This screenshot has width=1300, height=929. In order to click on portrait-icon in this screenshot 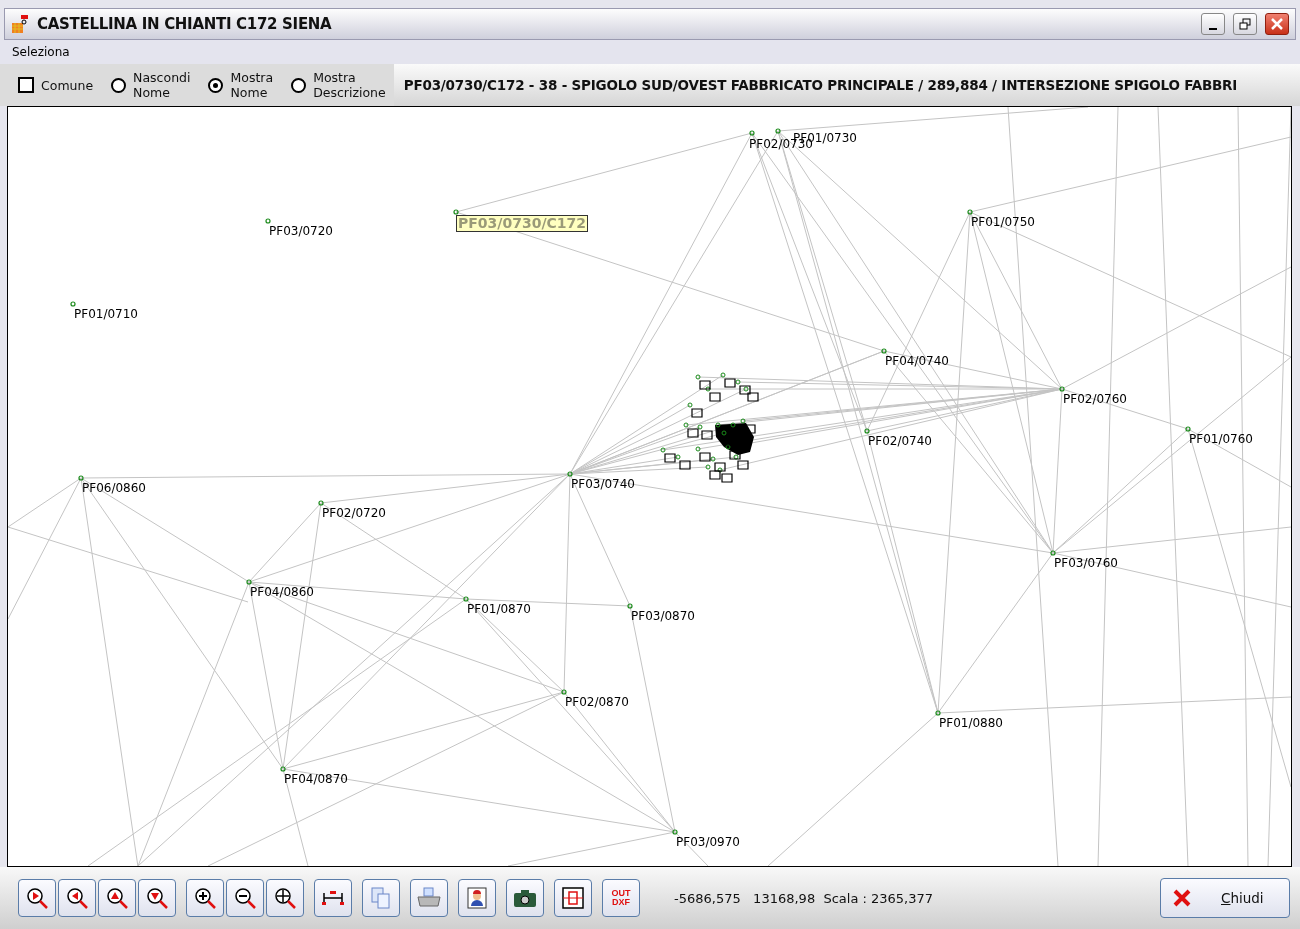, I will do `click(477, 898)`.